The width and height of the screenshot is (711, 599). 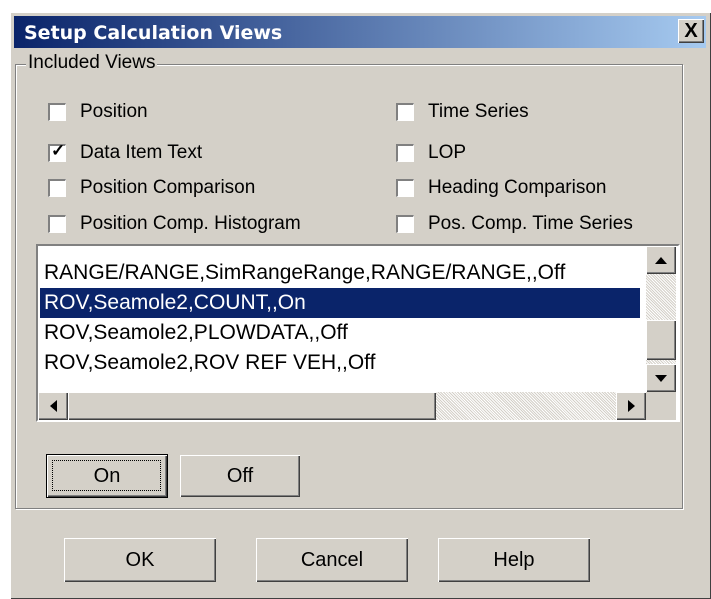 I want to click on scrollbar-corner, so click(x=661, y=406).